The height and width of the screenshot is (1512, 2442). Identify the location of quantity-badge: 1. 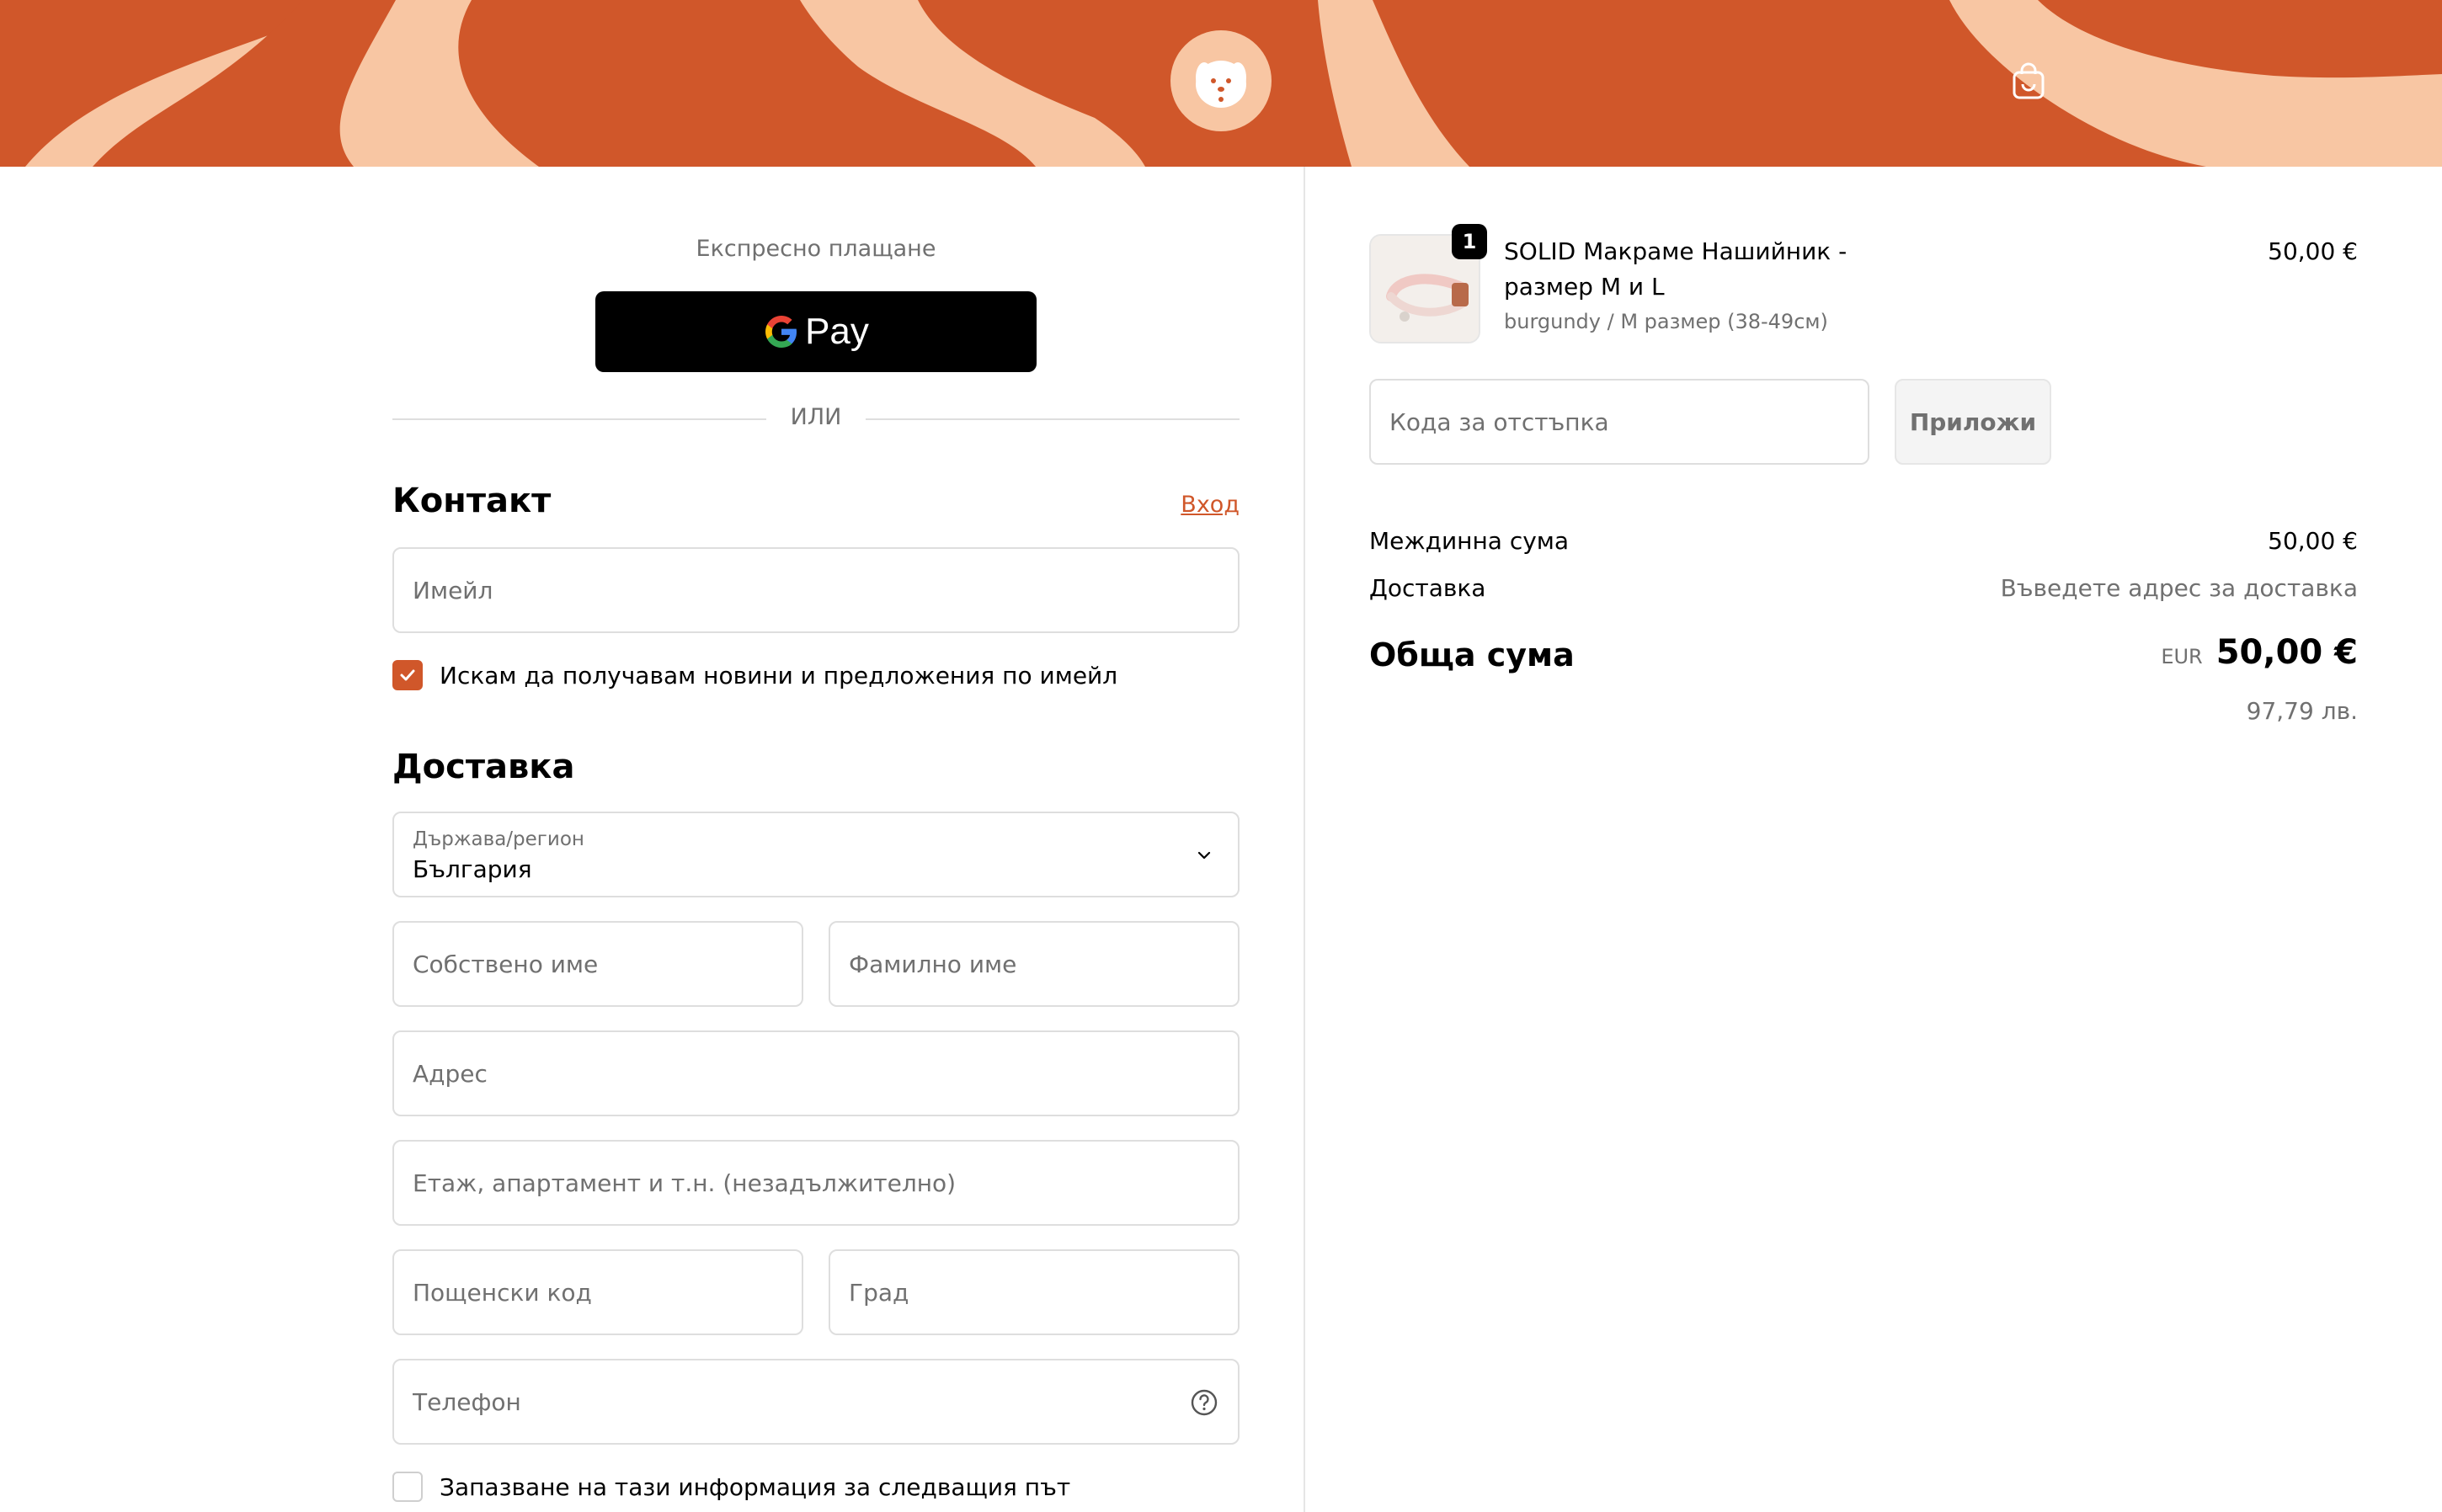
(1469, 242).